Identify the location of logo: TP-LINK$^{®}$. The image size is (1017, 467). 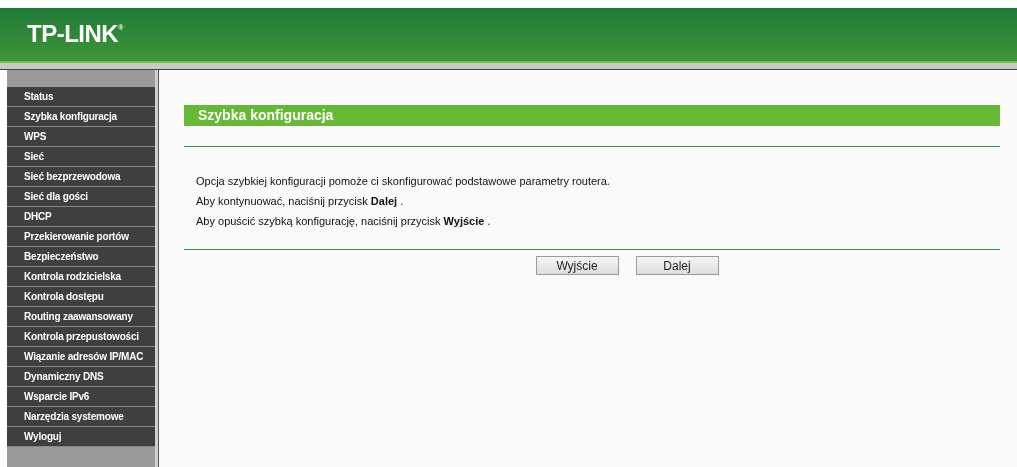
(75, 34).